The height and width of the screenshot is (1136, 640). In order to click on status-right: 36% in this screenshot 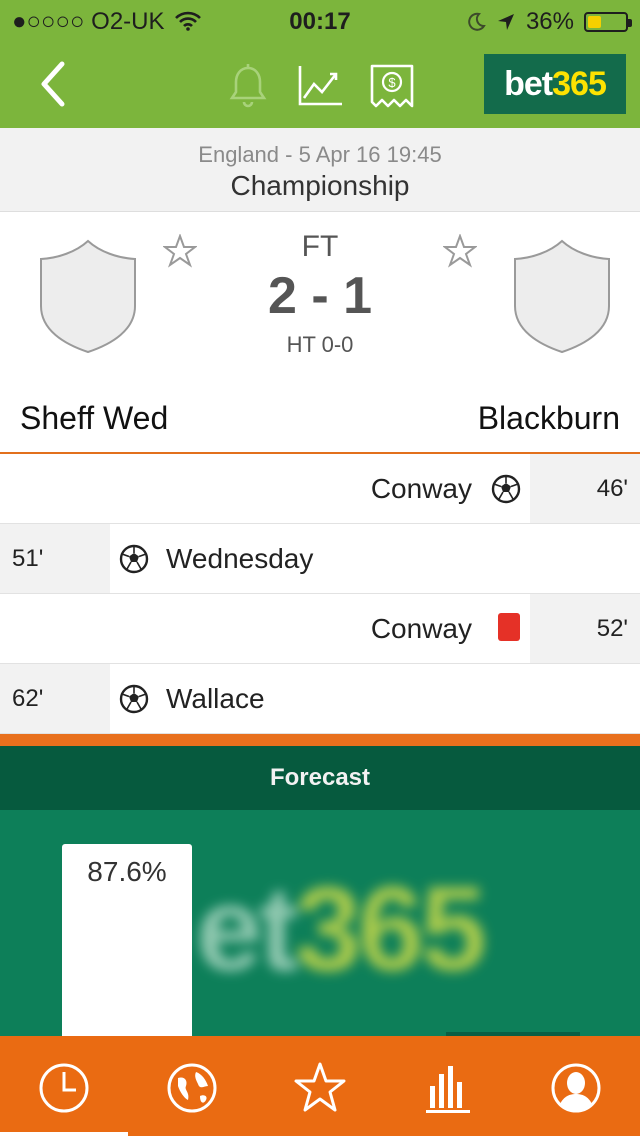, I will do `click(549, 22)`.